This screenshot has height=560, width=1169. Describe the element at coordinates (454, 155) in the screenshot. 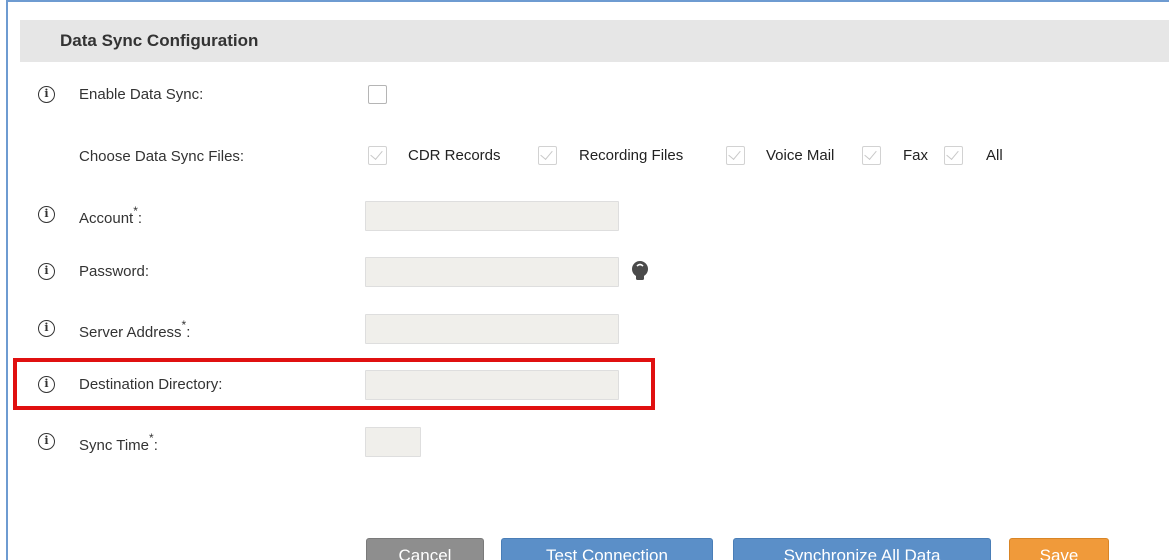

I see `cdr-records-label: CDR Records` at that location.